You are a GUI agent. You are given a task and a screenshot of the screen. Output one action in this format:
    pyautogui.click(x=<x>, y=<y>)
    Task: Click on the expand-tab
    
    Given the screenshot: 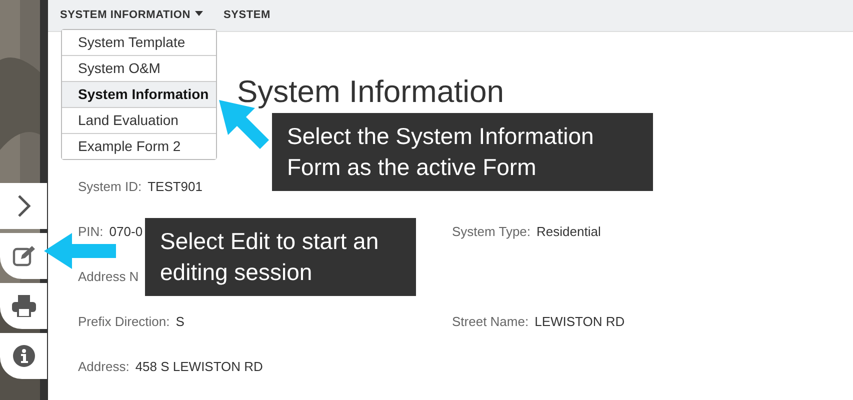 What is the action you would take?
    pyautogui.click(x=23, y=206)
    